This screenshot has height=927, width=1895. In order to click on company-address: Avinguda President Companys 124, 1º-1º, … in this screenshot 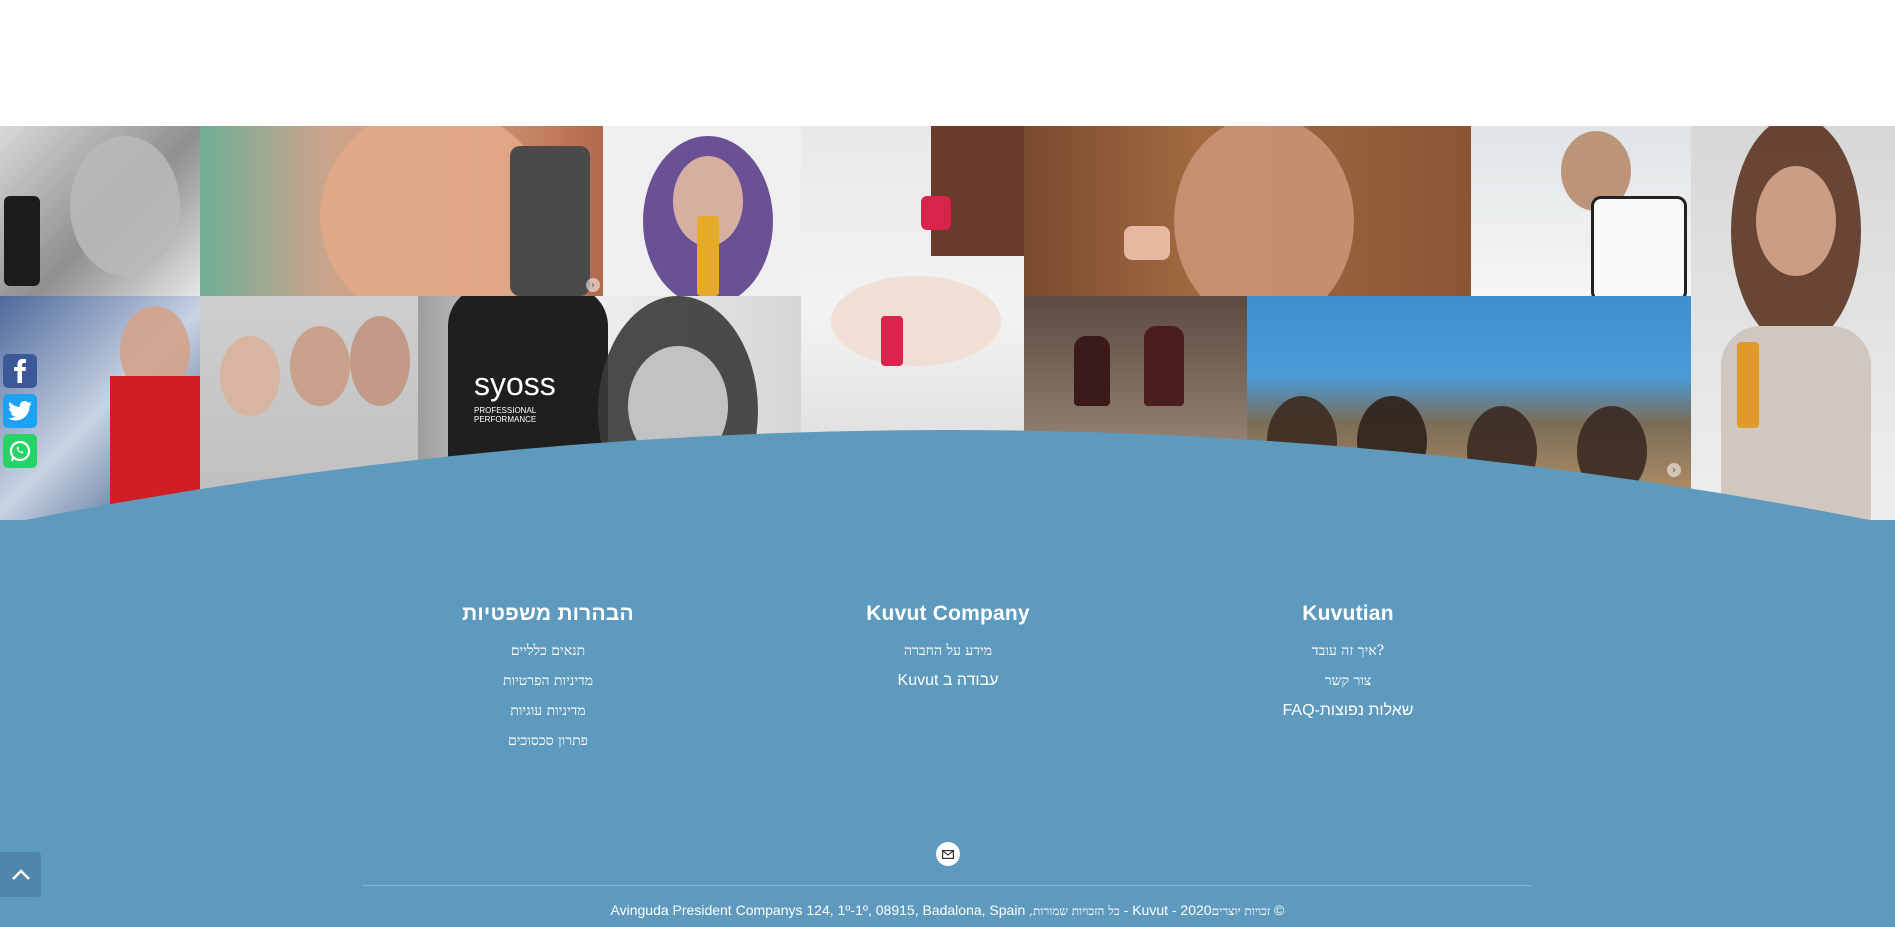, I will do `click(818, 910)`.